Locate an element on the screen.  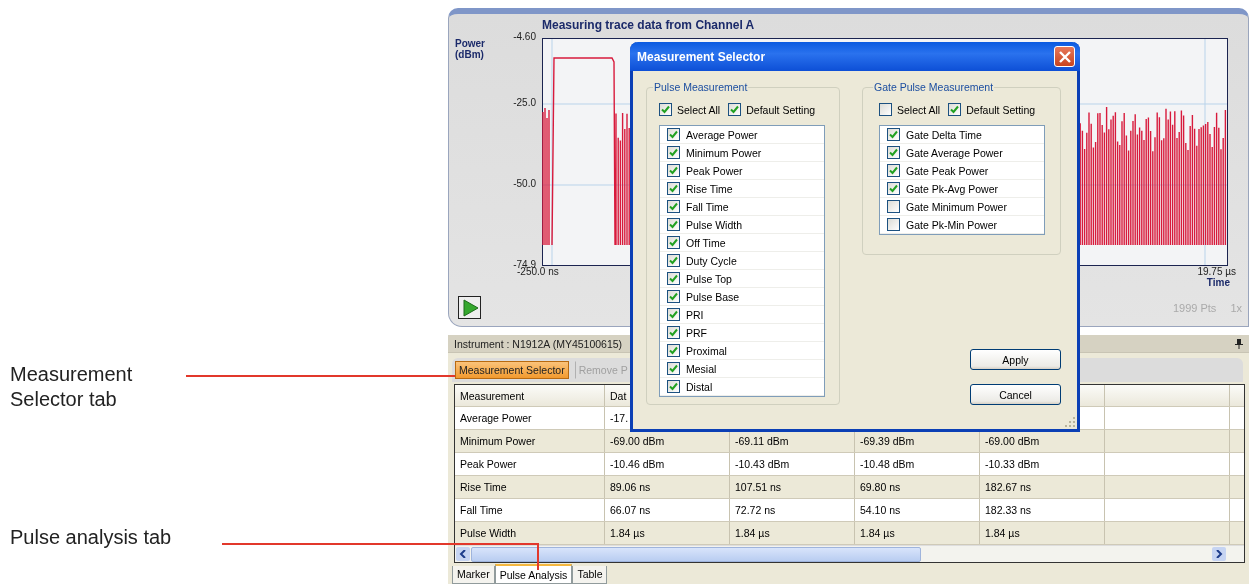
pin-icon is located at coordinates (1239, 343).